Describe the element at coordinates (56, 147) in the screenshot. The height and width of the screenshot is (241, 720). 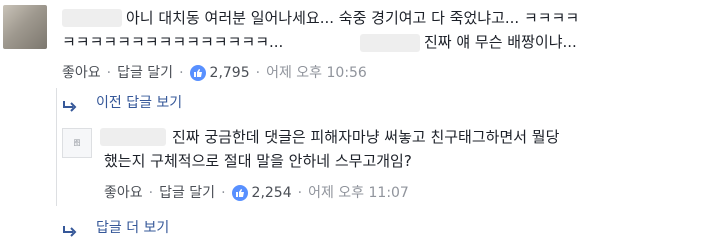
I see `reply-thread-line` at that location.